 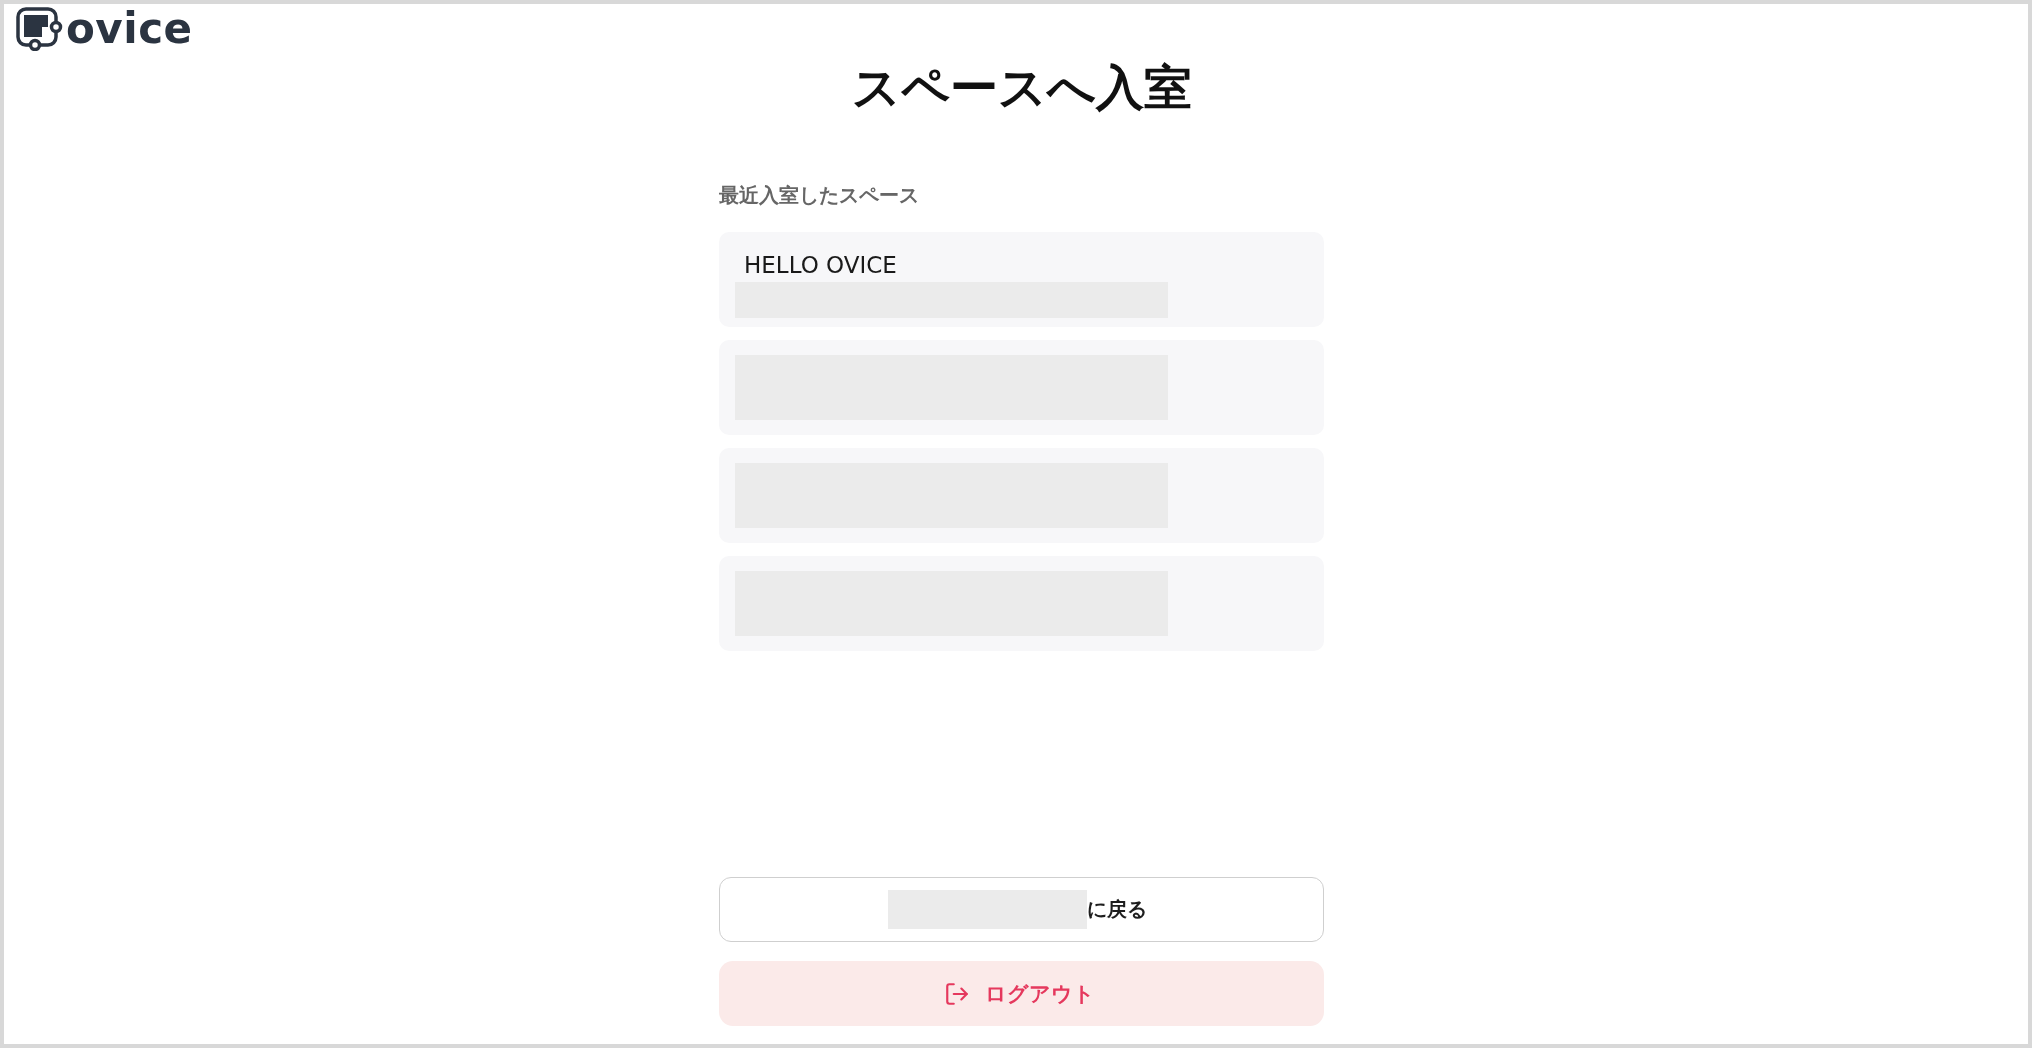 What do you see at coordinates (39, 28) in the screenshot?
I see `logo-icon` at bounding box center [39, 28].